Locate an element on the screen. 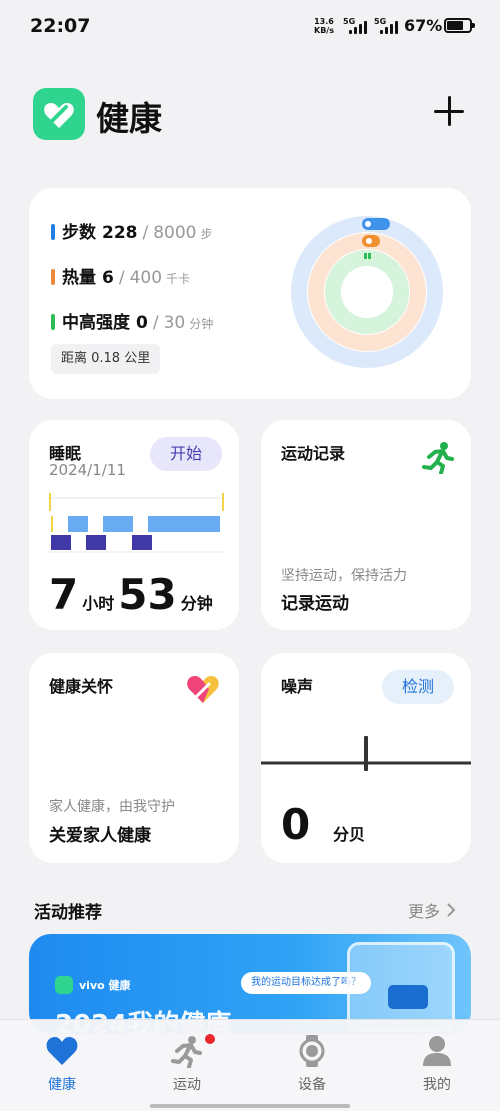  steps-ring-progress is located at coordinates (376, 224).